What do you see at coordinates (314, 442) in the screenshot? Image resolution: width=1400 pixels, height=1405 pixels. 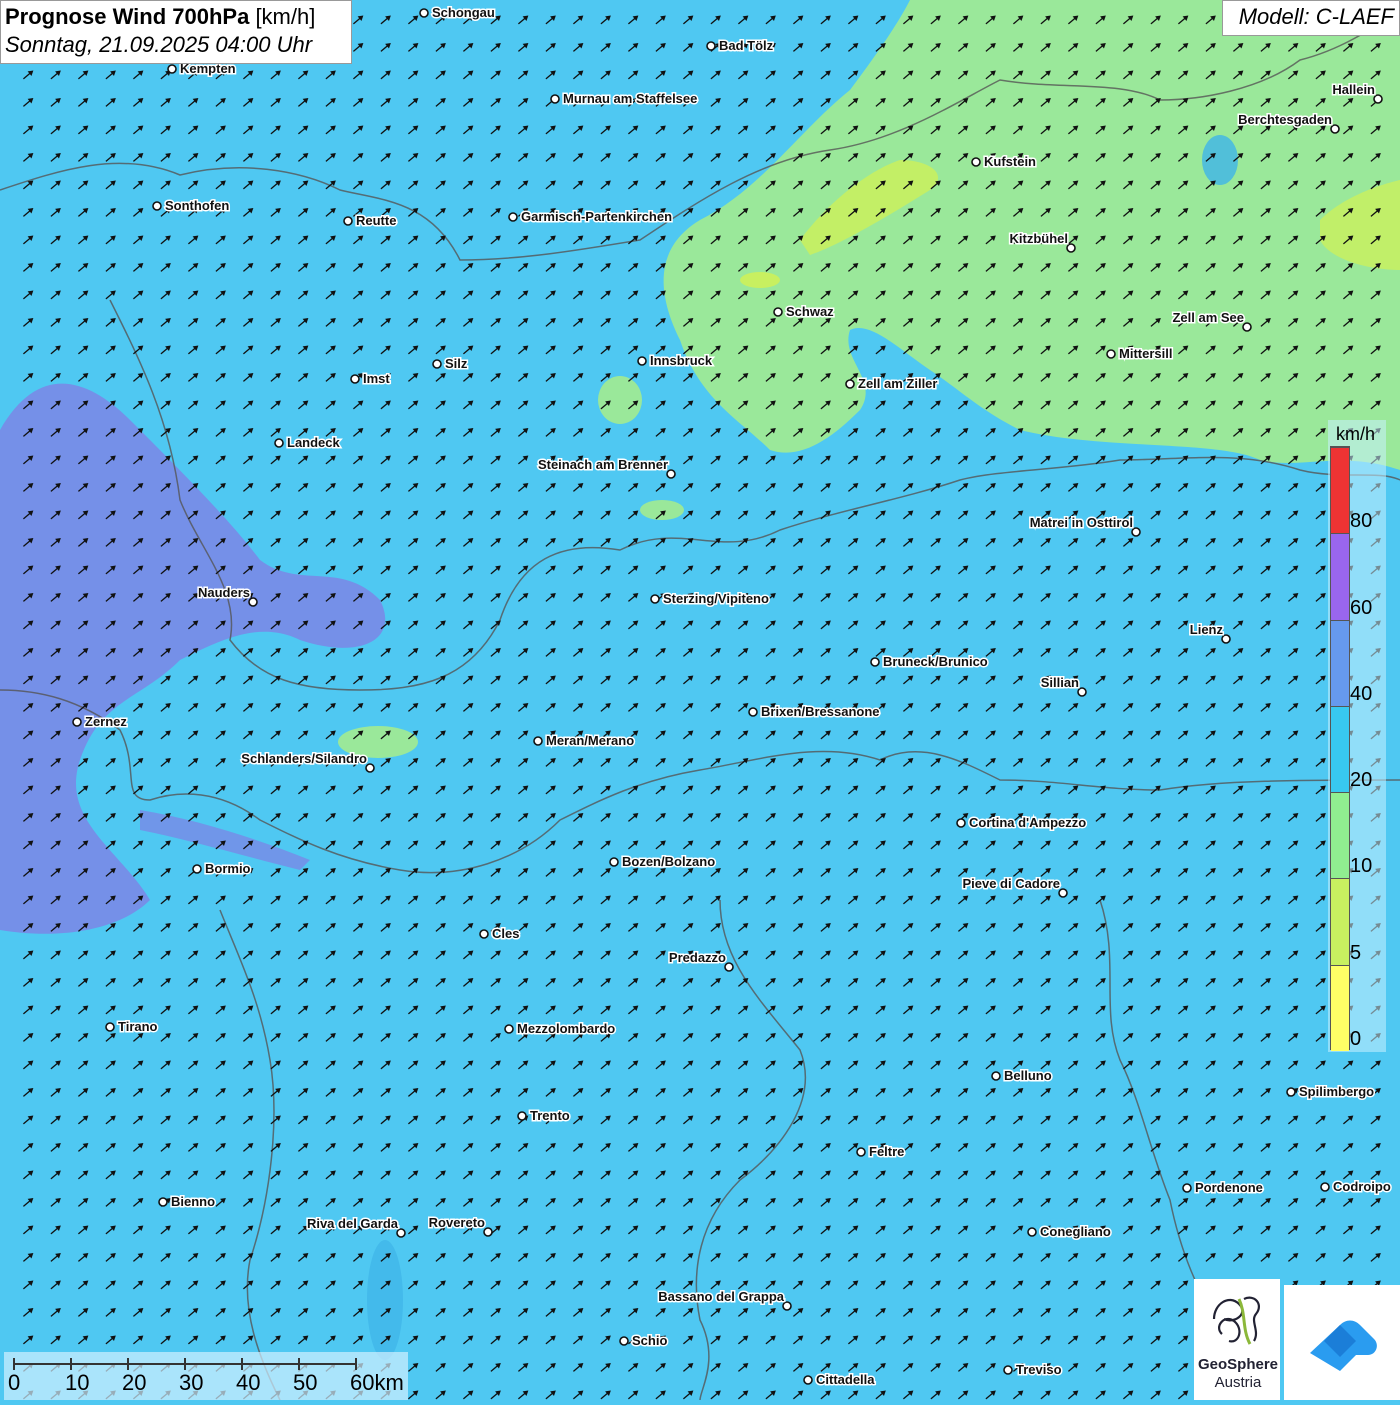 I see `place-label: Landeck` at bounding box center [314, 442].